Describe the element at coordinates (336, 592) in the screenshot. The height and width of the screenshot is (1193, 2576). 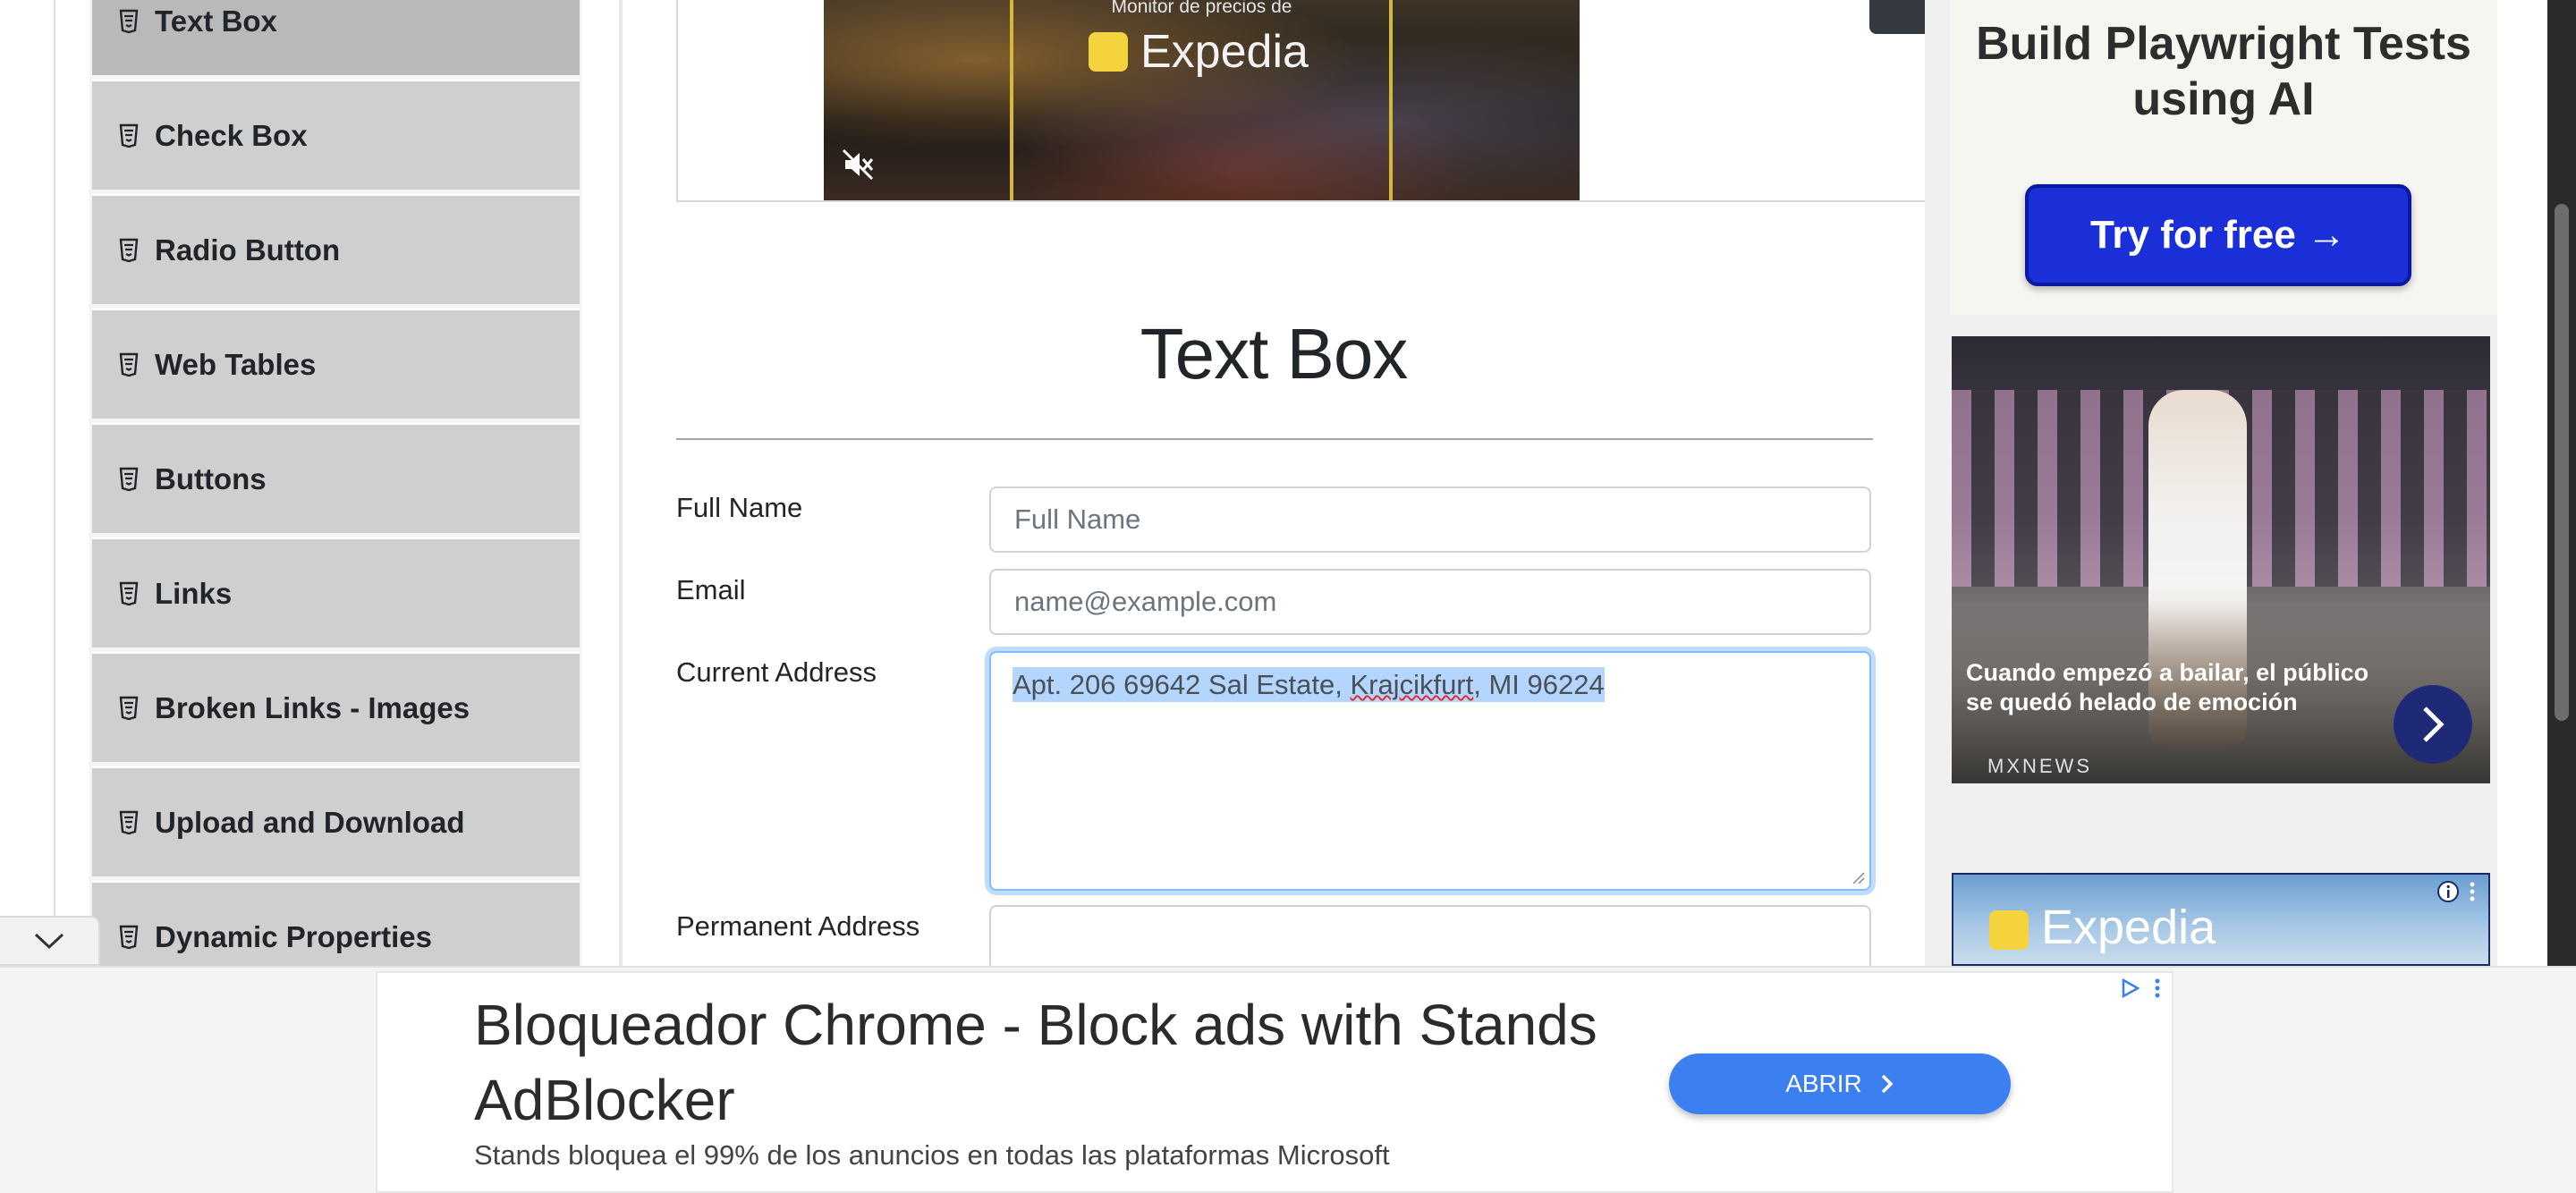
I see `sidebar-item-links: Links` at that location.